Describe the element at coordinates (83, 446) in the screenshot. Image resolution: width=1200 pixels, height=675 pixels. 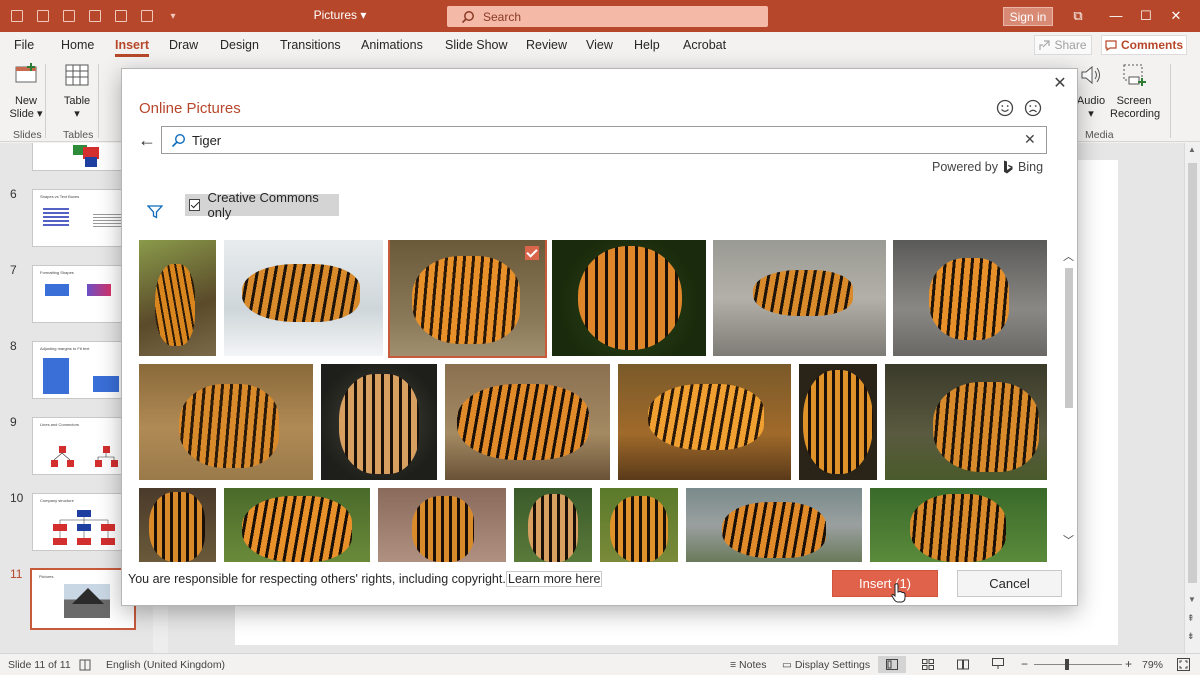
I see `slide-thumbnail-9: Lines and Connectors` at that location.